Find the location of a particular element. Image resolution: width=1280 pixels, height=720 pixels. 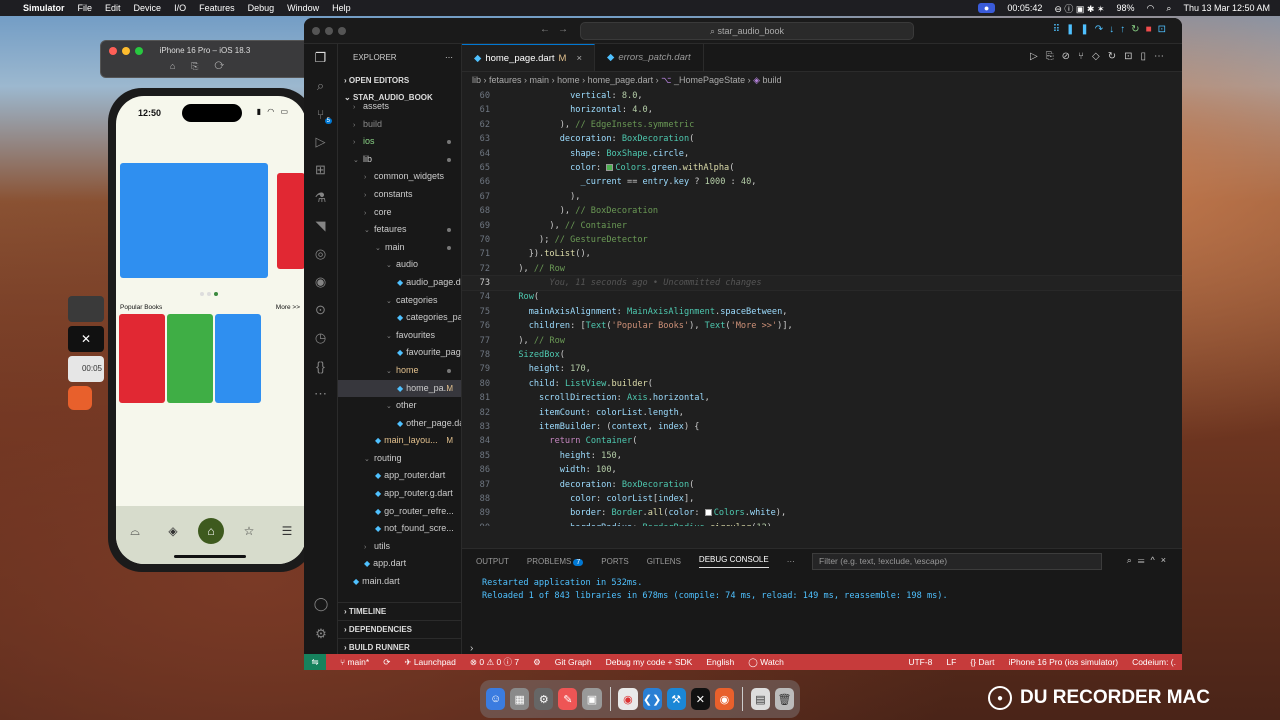

more-panel-icon: ⋯ is located at coordinates (791, 561).